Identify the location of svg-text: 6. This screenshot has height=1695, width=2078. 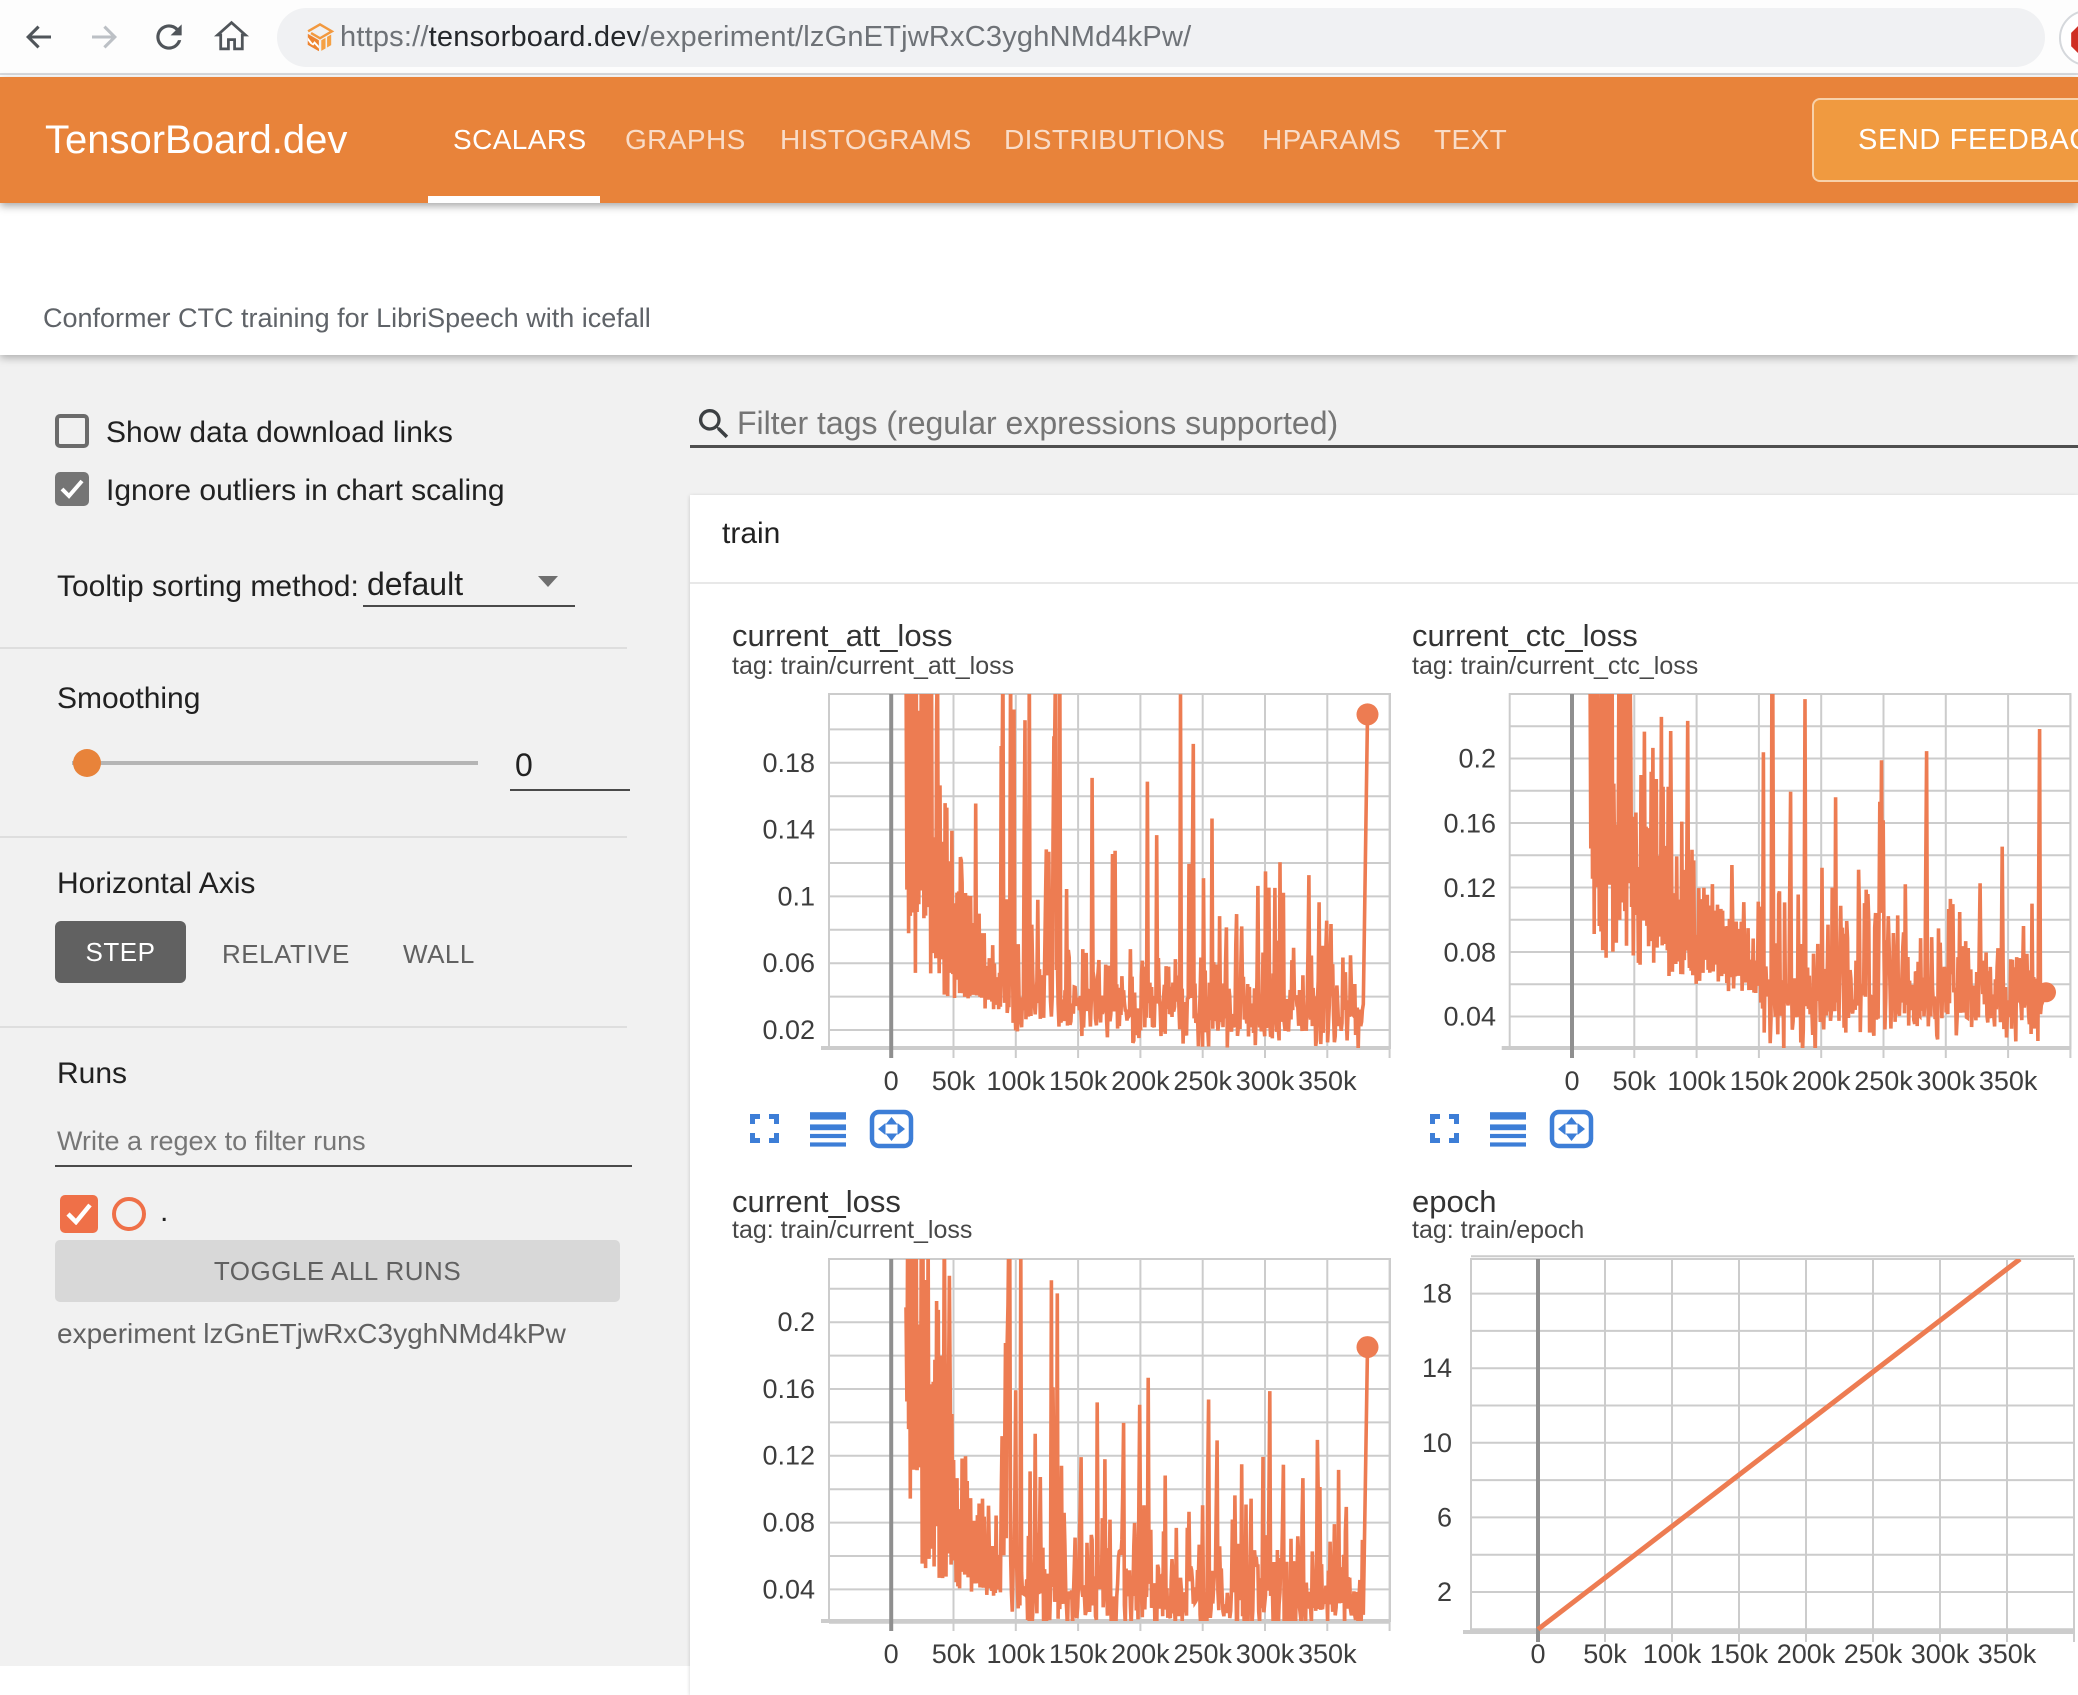
(1444, 1517).